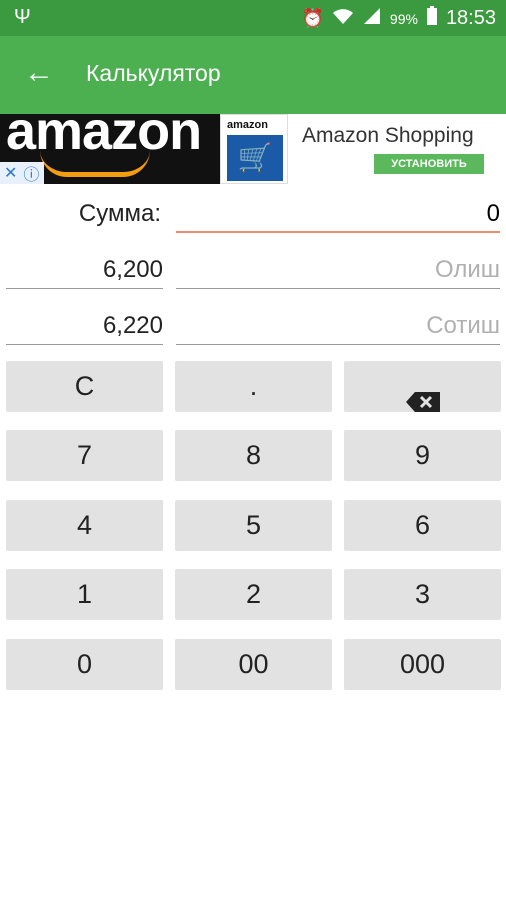 The height and width of the screenshot is (900, 506). Describe the element at coordinates (338, 232) in the screenshot. I see `sum-field-underline` at that location.